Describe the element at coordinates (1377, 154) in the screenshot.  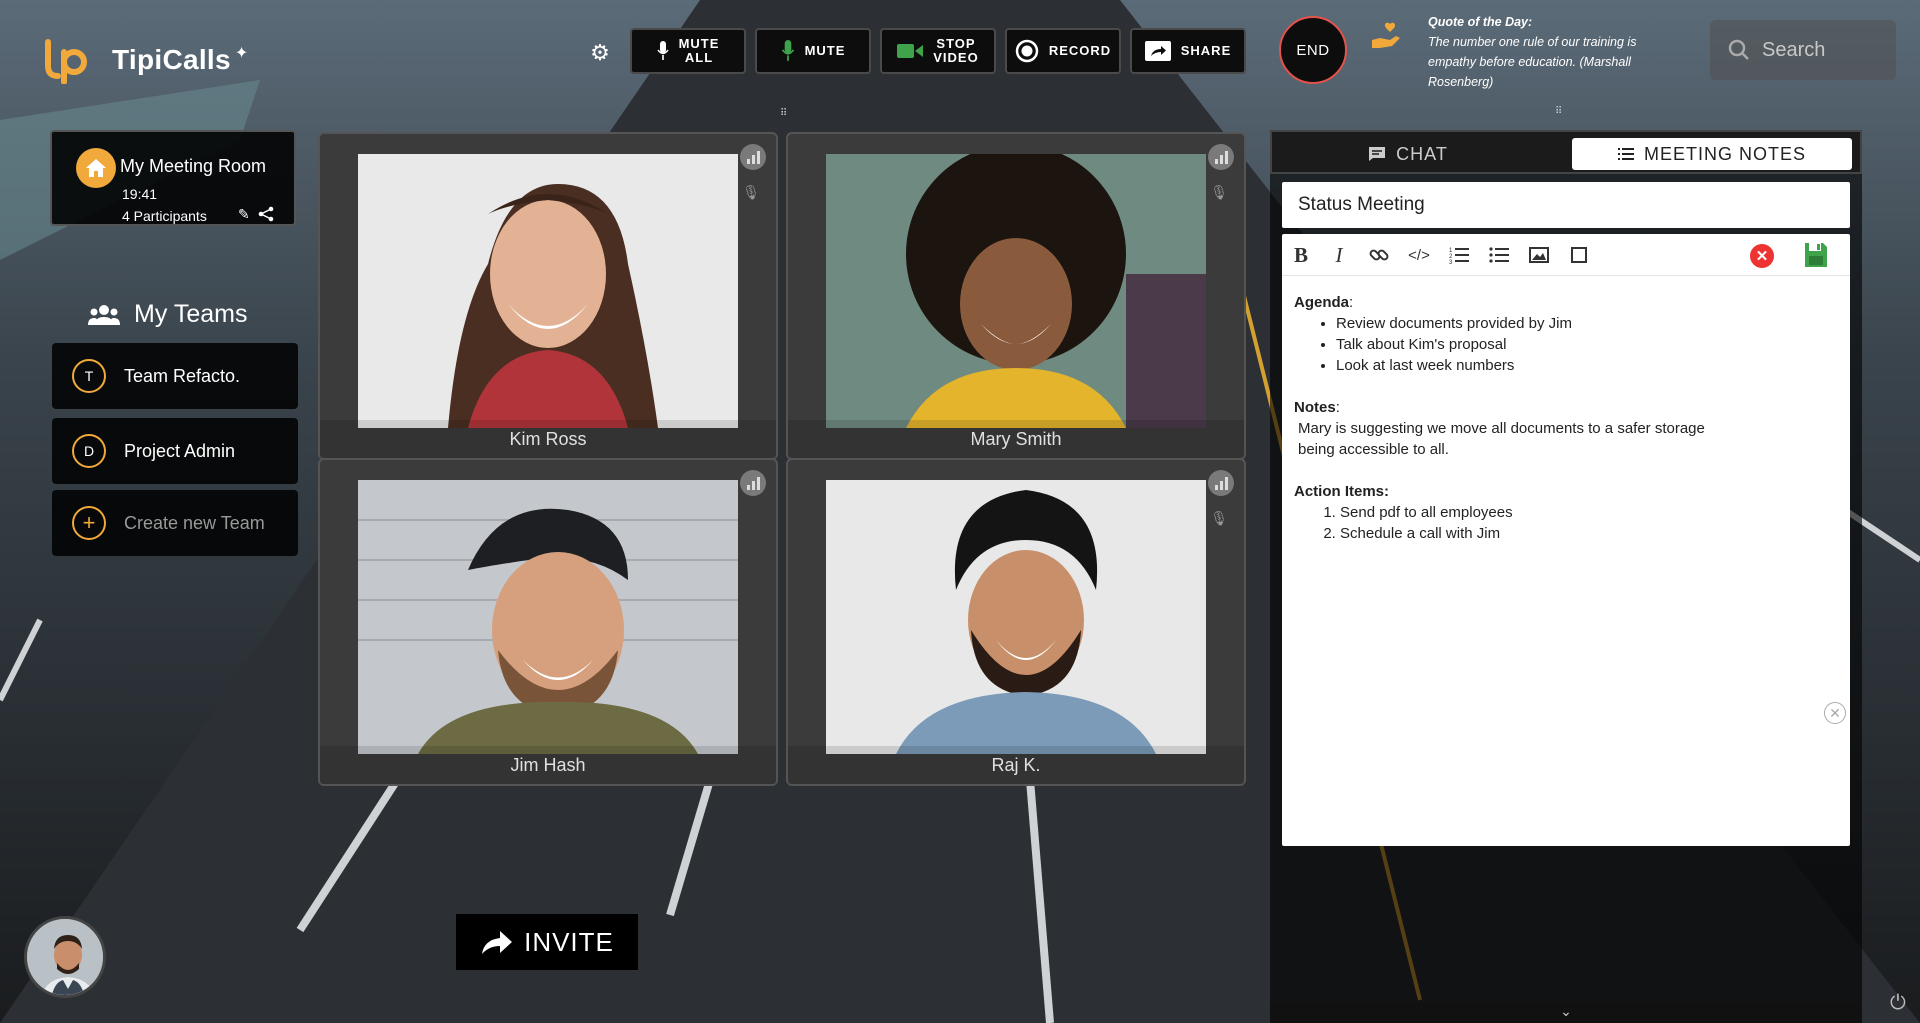
I see `chat-icon` at that location.